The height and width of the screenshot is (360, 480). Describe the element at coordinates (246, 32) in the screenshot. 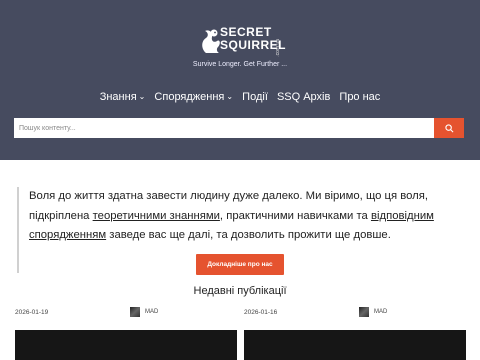

I see `logo-text-secret: SECRET` at that location.